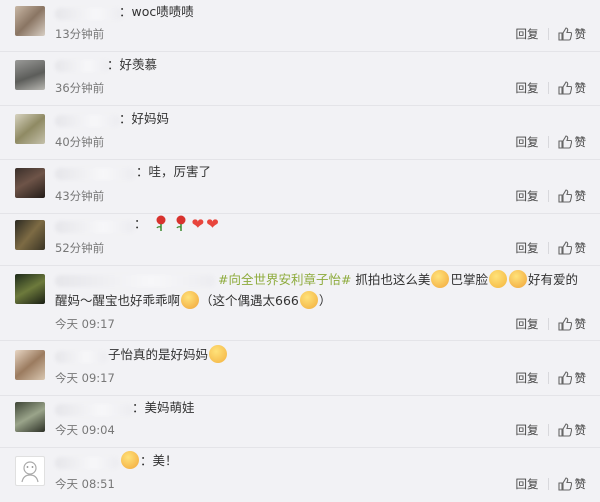 The width and height of the screenshot is (600, 502). What do you see at coordinates (158, 354) in the screenshot?
I see `comment-text-segment: 子怡真的是好妈妈` at bounding box center [158, 354].